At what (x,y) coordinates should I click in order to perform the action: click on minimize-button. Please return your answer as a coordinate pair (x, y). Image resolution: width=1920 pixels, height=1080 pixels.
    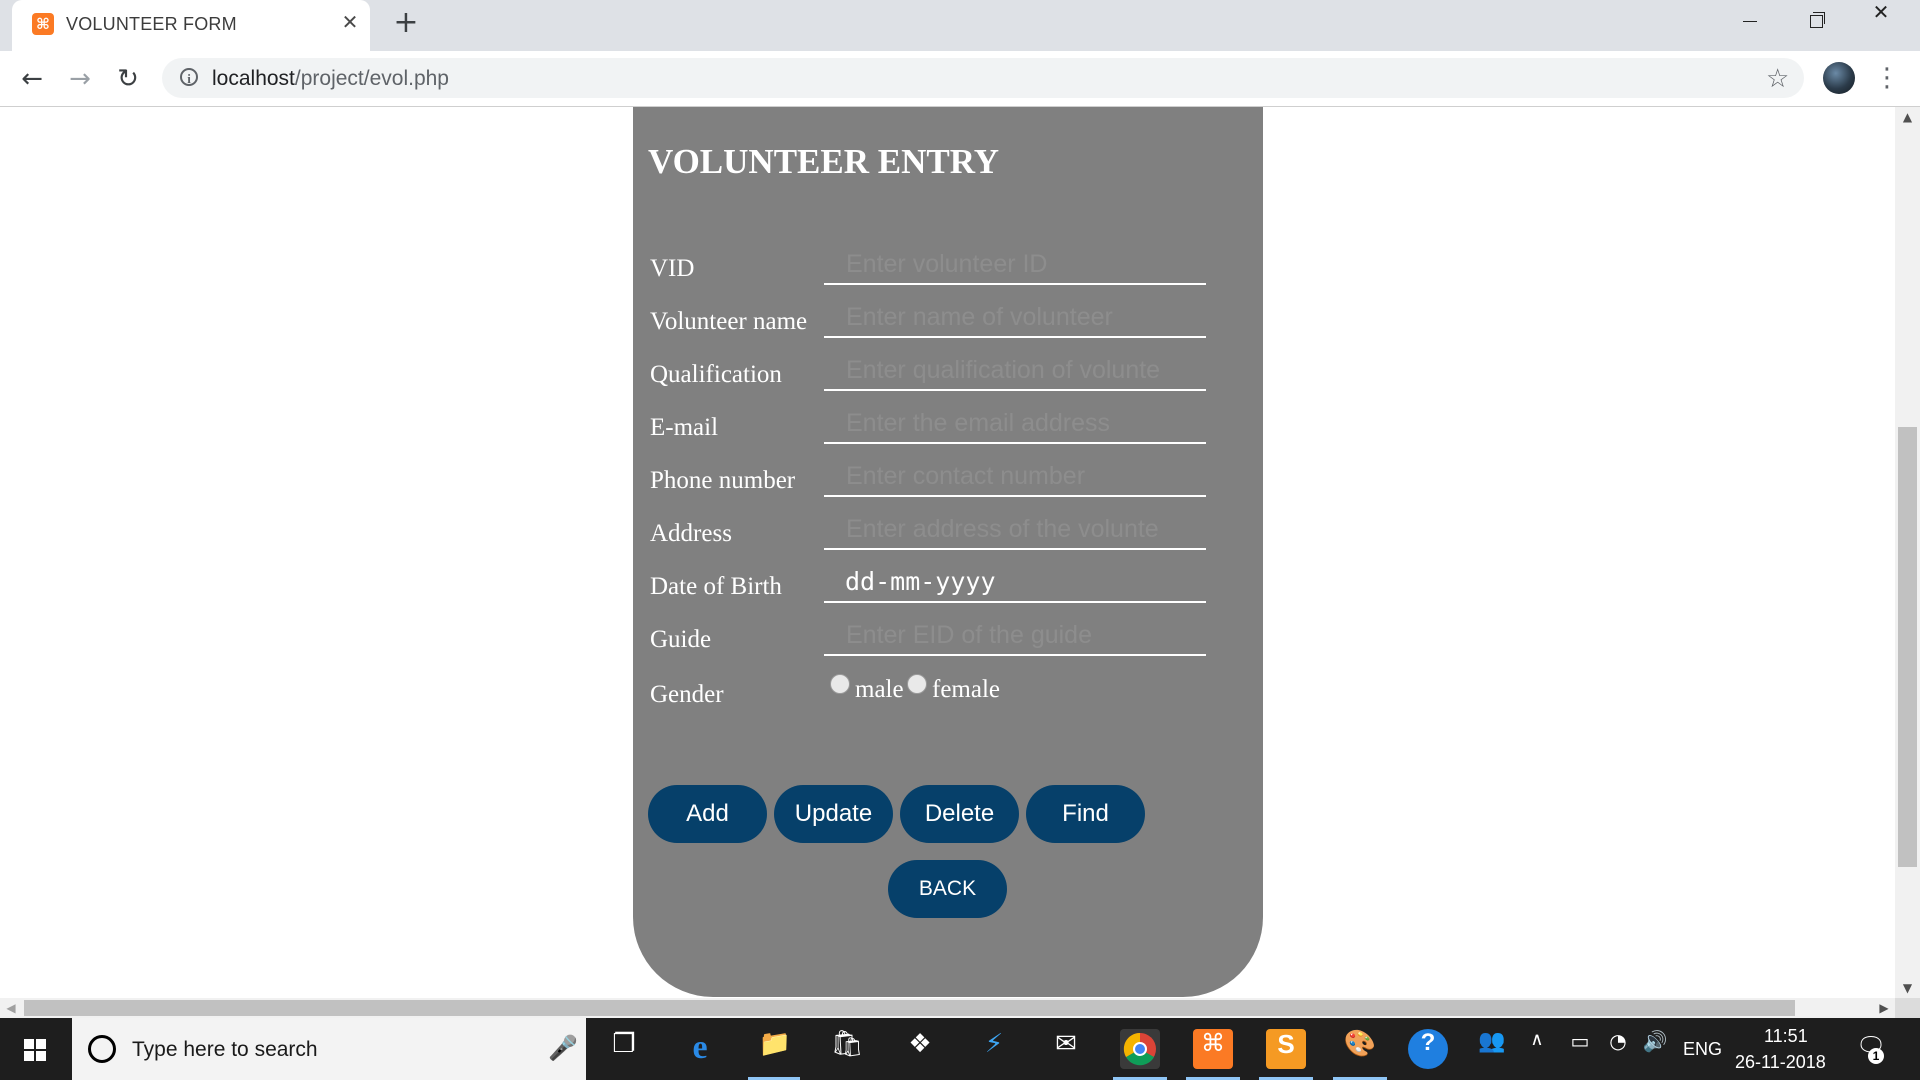
    Looking at the image, I should click on (1749, 22).